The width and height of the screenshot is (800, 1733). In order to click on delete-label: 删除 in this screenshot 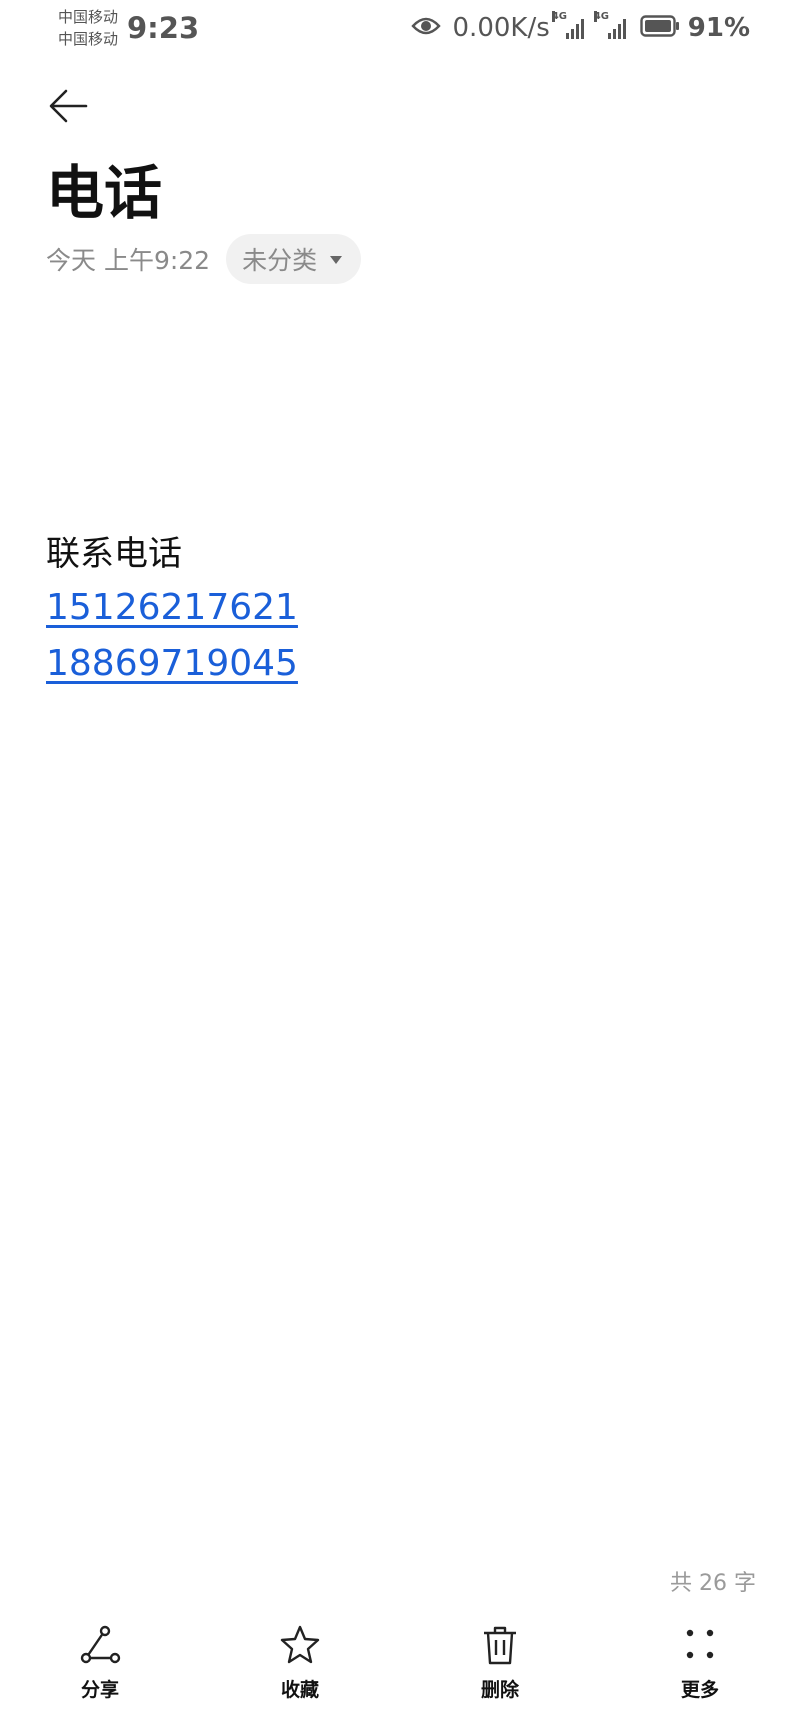, I will do `click(499, 1690)`.